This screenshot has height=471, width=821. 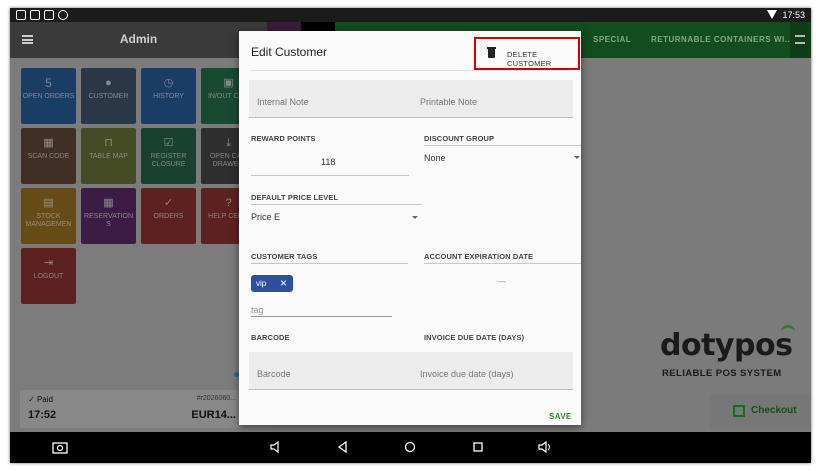 I want to click on document-time: 17:52, so click(x=42, y=415).